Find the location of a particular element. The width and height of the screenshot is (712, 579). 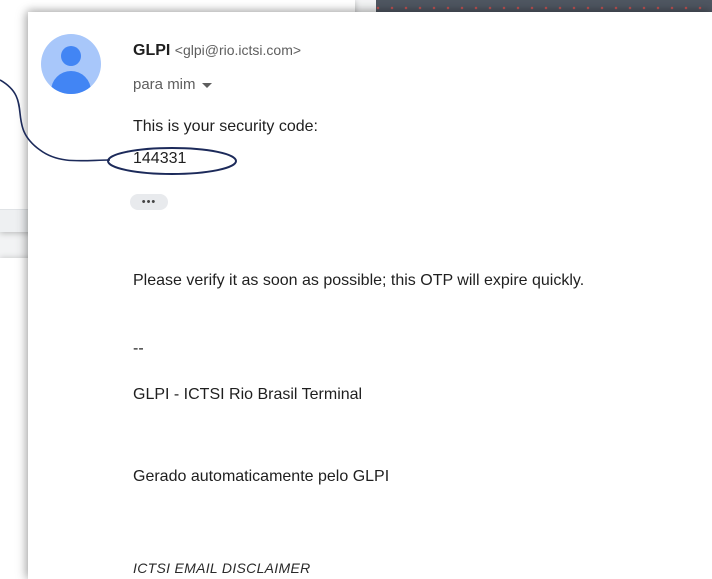

company-signature: GLPI - ICTSI Rio Brasil Terminal is located at coordinates (248, 394).